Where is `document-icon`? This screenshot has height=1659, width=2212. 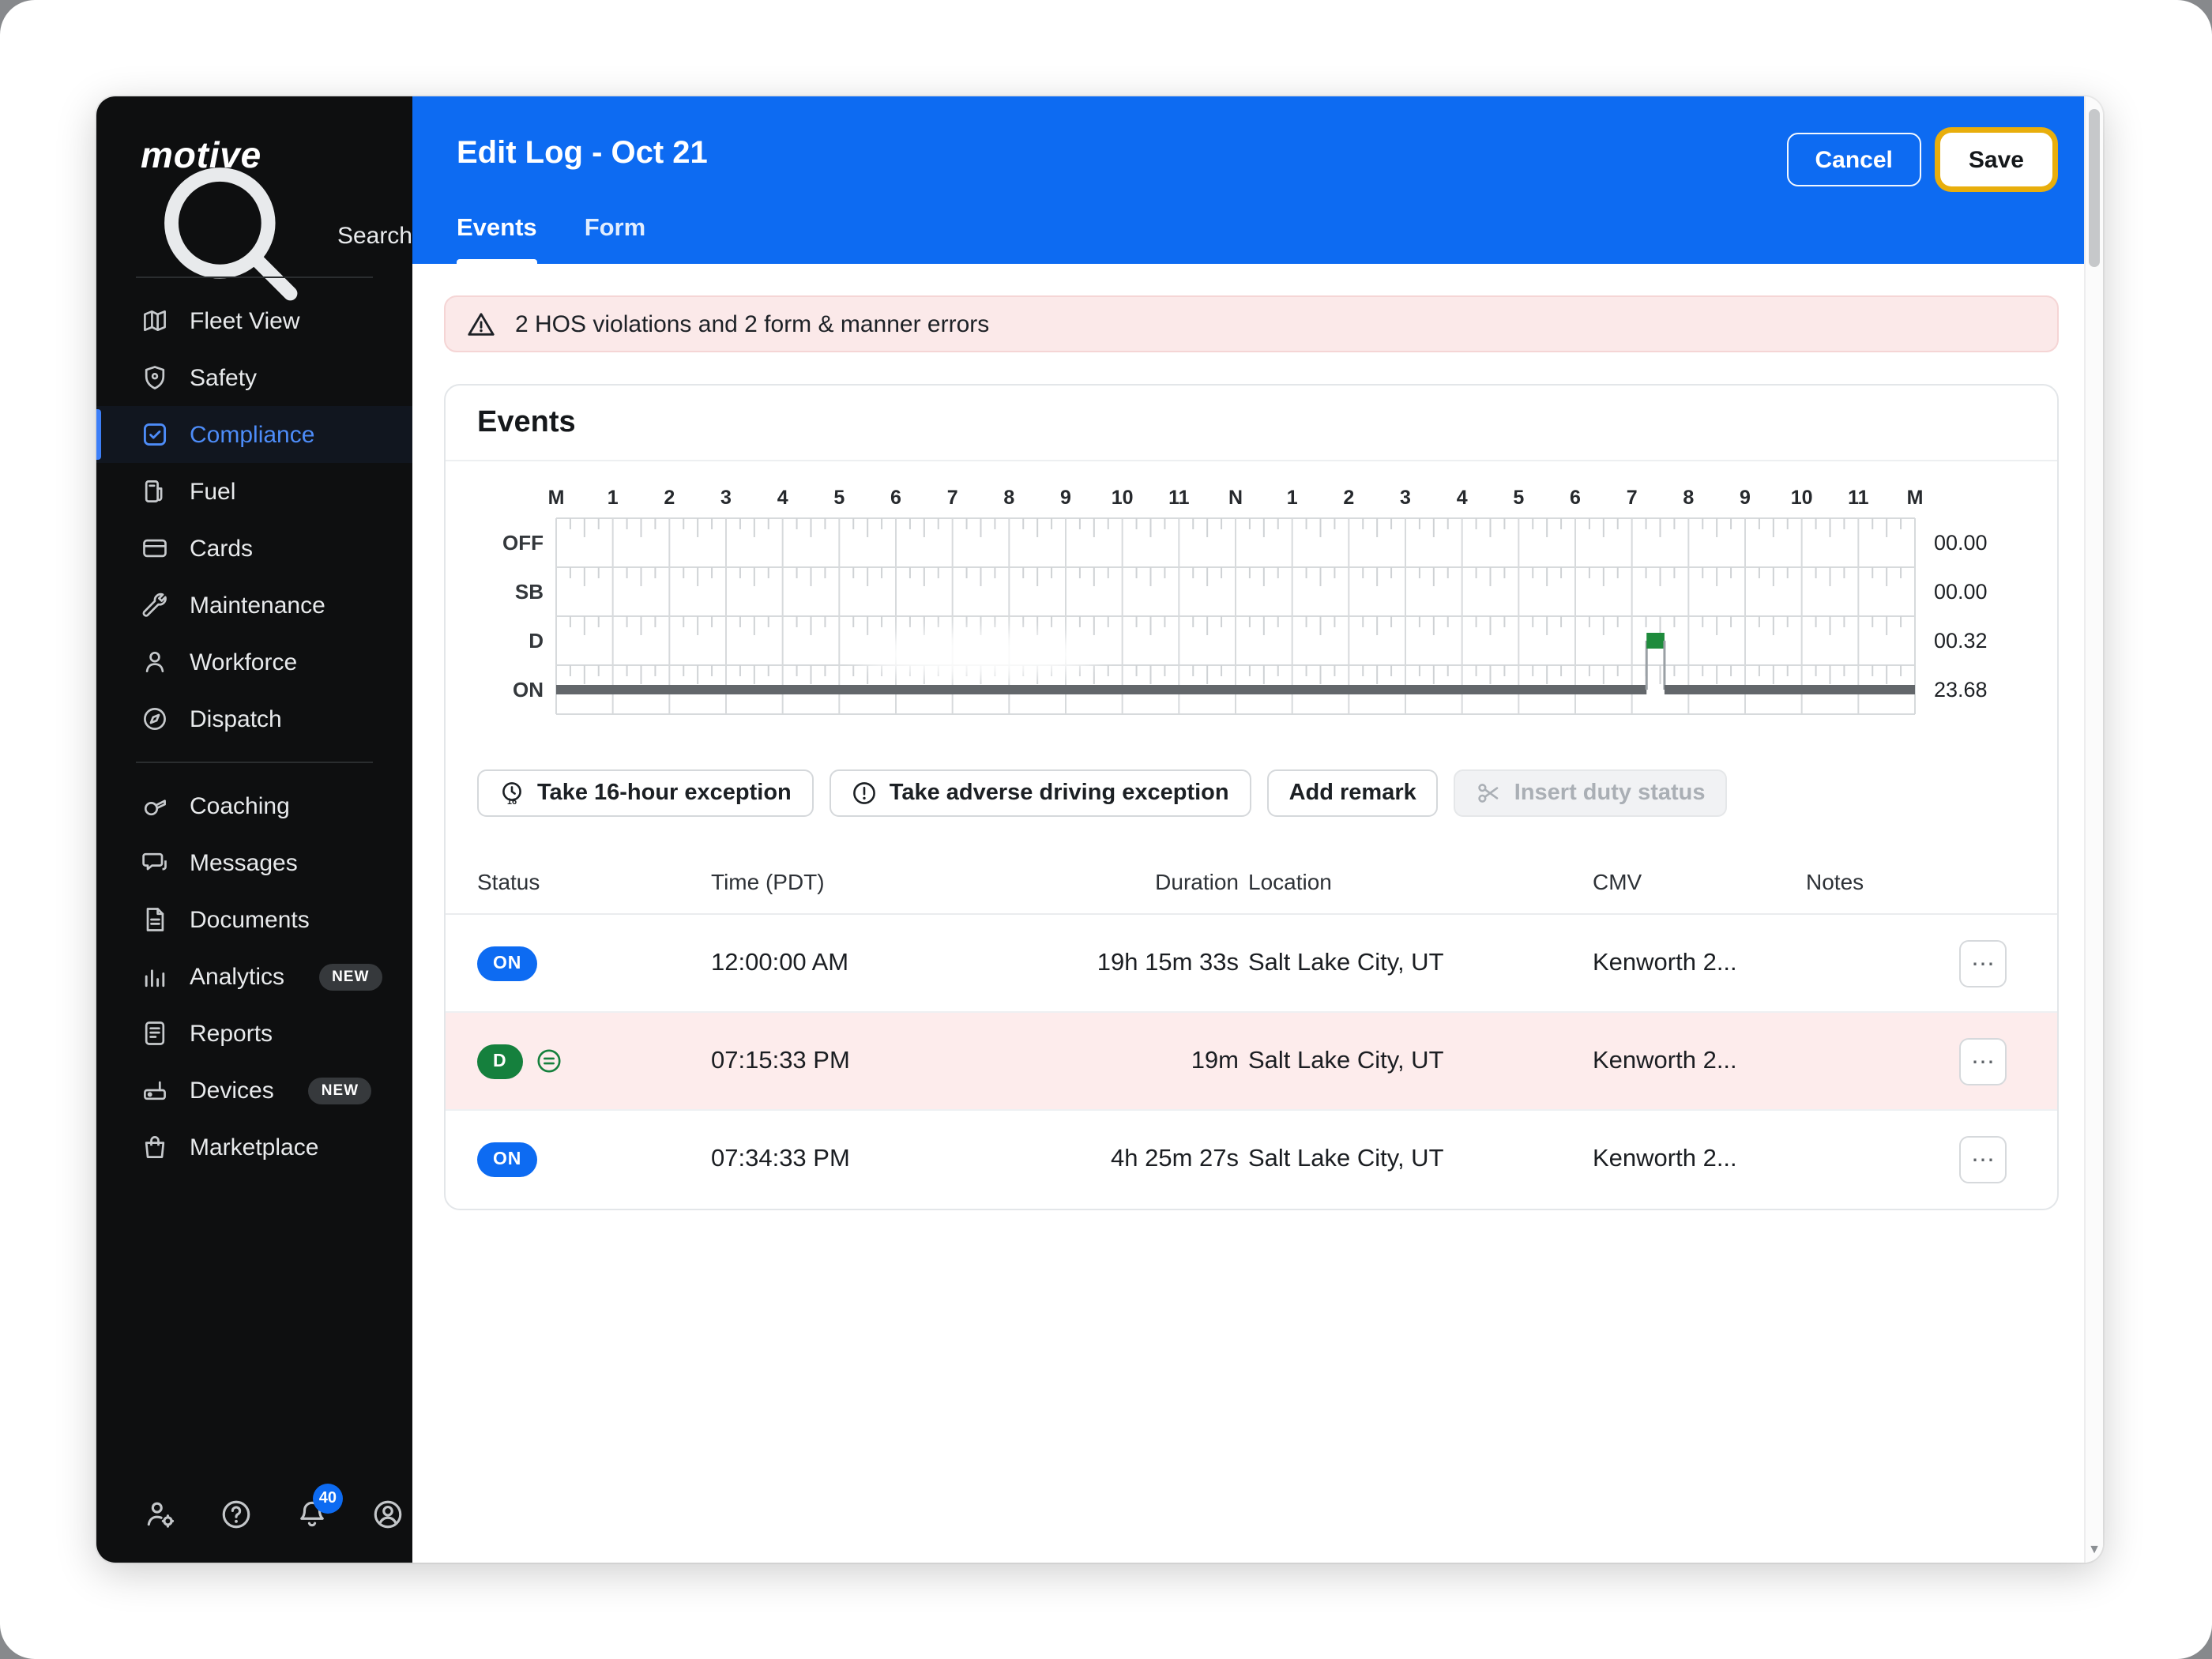
document-icon is located at coordinates (155, 920).